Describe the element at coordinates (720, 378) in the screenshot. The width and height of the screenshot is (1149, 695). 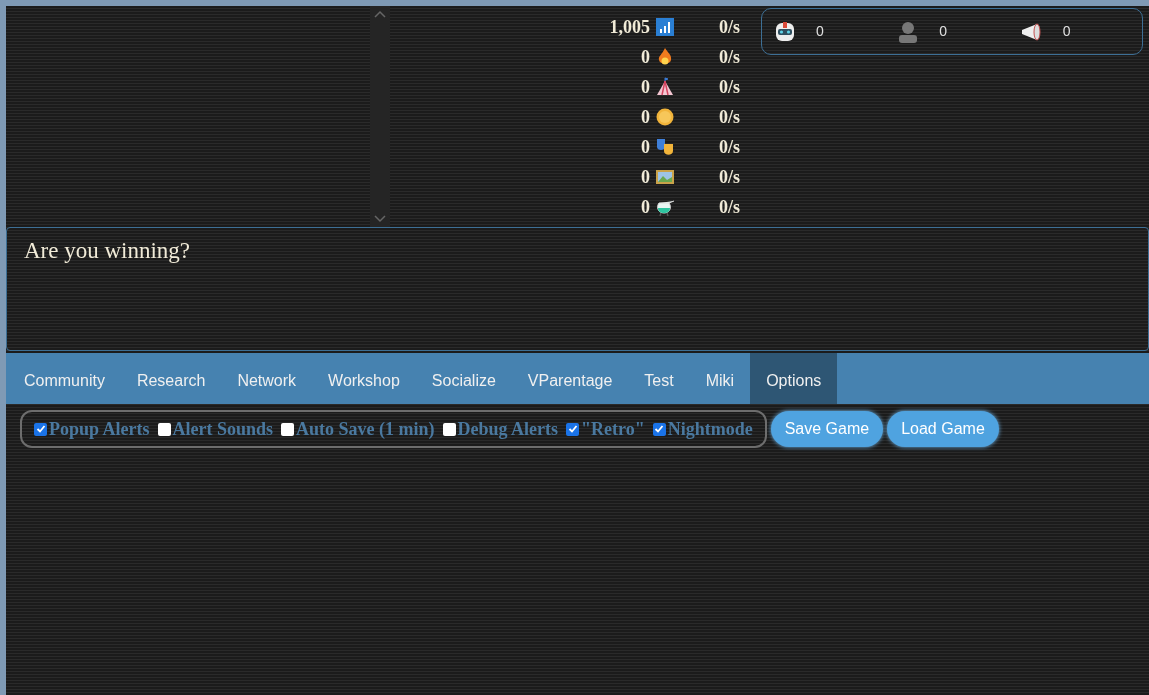
I see `tab: Miki` at that location.